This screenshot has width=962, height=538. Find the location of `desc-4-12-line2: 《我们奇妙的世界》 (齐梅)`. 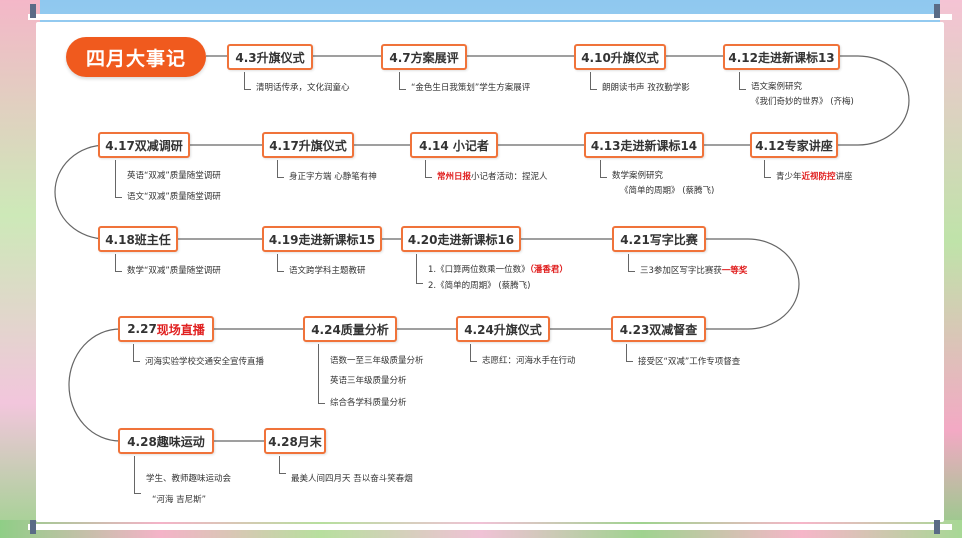

desc-4-12-line2: 《我们奇妙的世界》 (齐梅) is located at coordinates (802, 102).